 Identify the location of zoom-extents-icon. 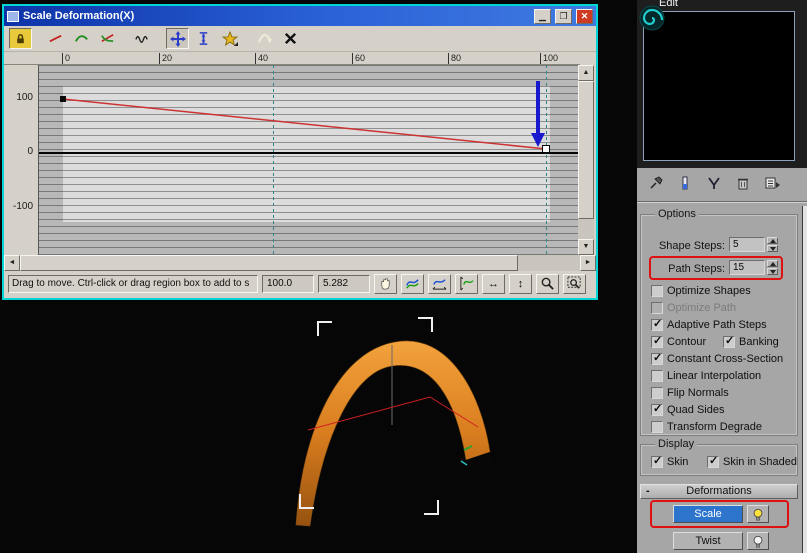
(412, 284).